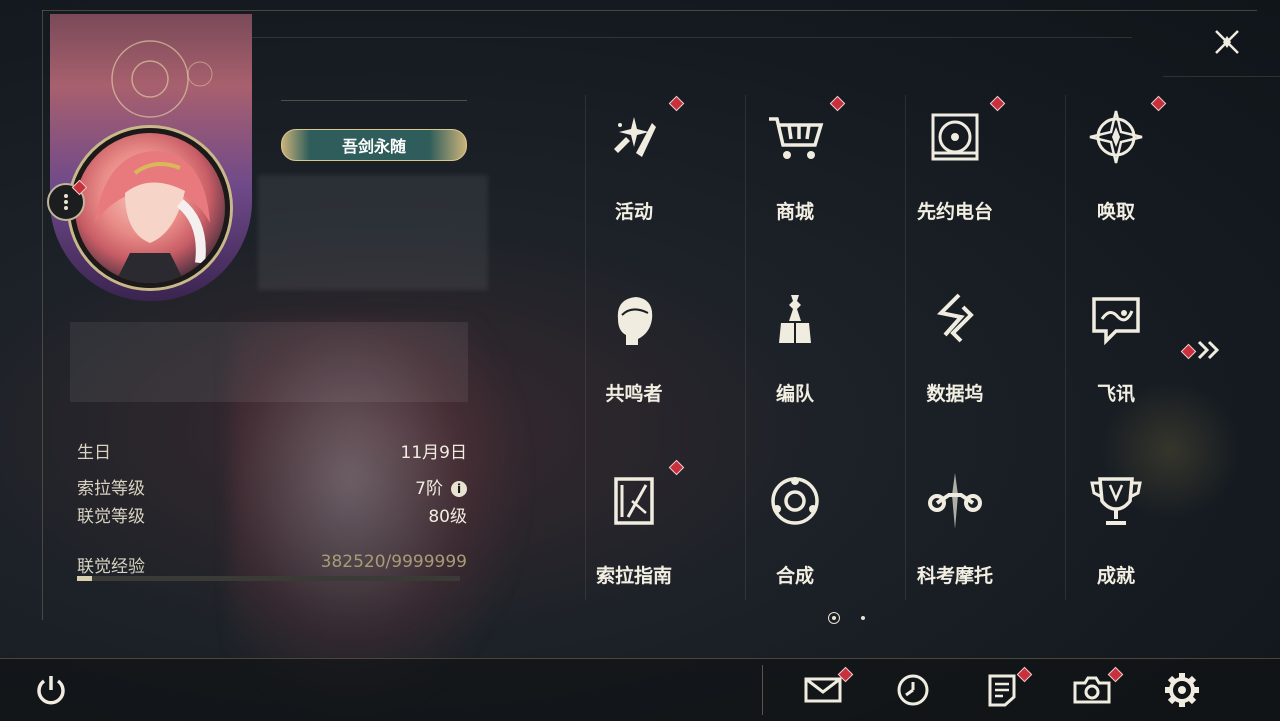  Describe the element at coordinates (649, 10) in the screenshot. I see `frame-top-line` at that location.